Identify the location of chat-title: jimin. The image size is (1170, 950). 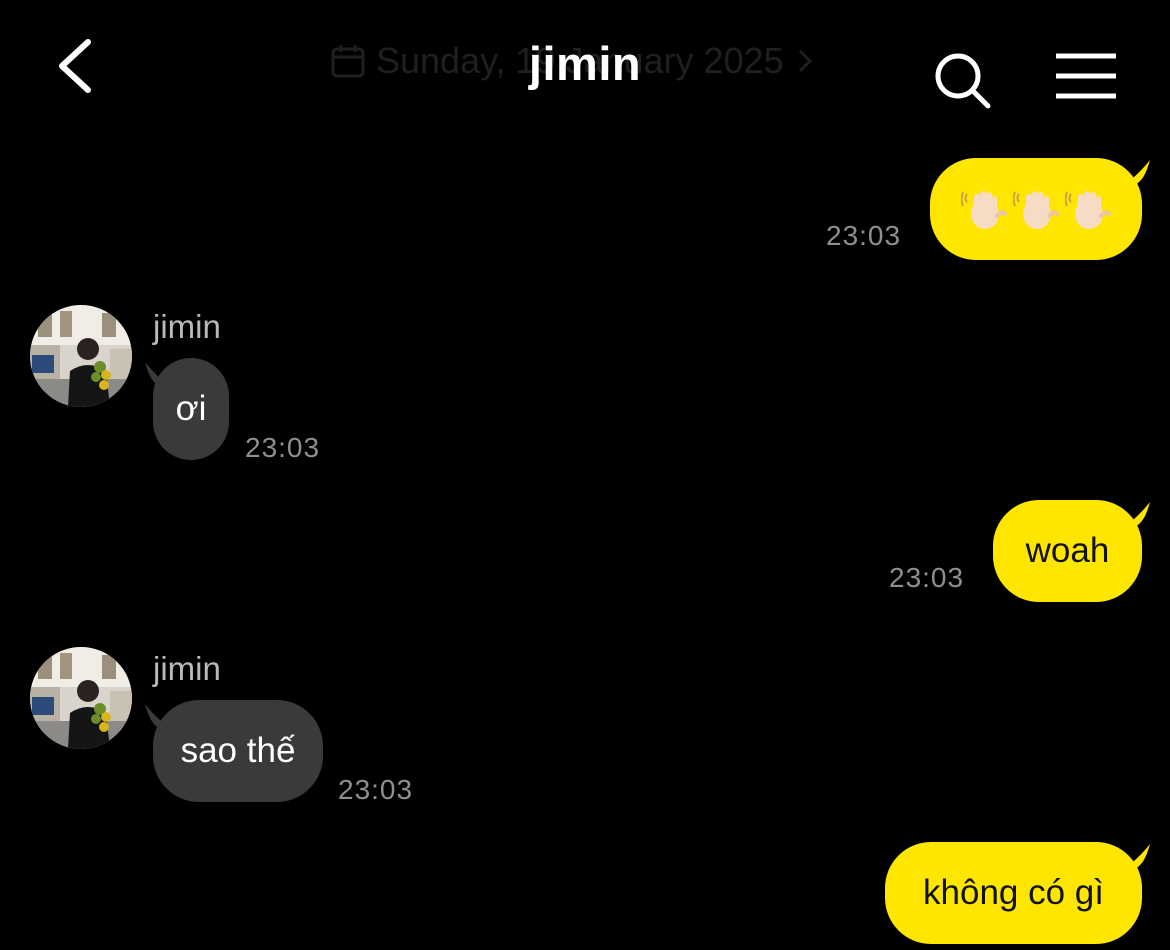
(585, 63).